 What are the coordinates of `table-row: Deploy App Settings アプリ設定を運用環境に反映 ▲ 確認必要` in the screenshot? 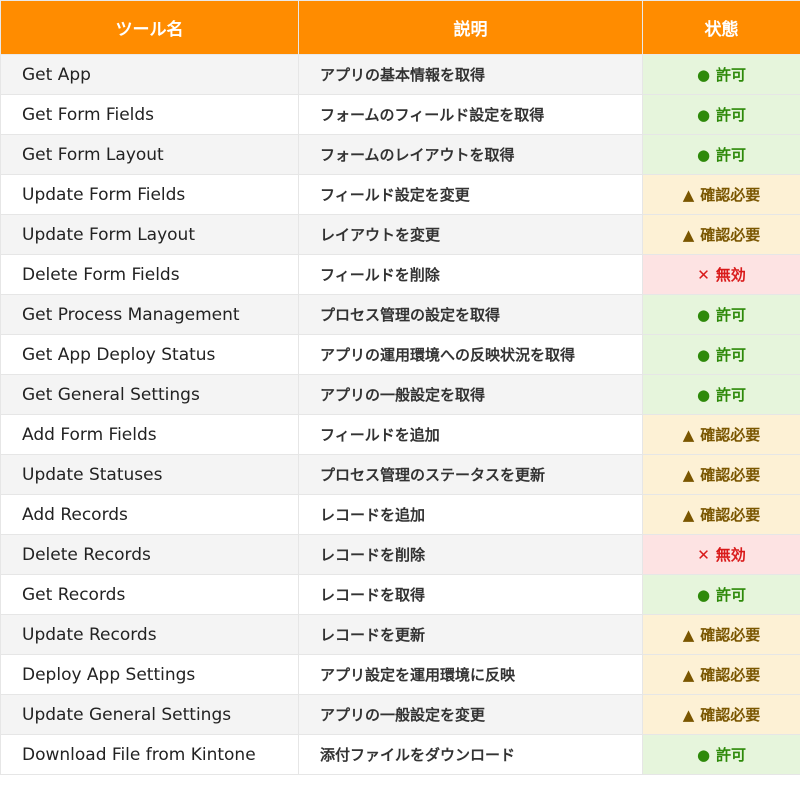 It's located at (400, 674).